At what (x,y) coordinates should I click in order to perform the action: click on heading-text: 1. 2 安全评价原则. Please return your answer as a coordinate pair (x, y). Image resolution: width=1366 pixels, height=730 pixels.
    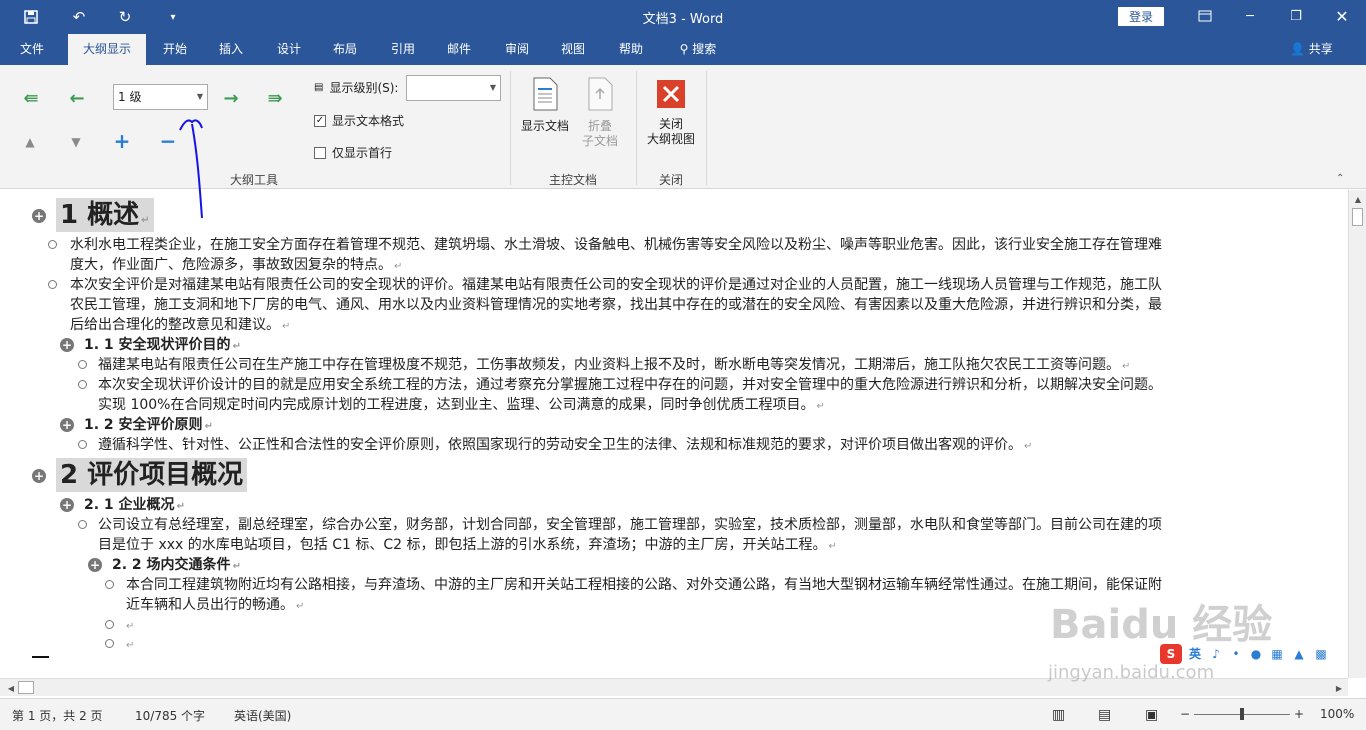
    Looking at the image, I should click on (143, 425).